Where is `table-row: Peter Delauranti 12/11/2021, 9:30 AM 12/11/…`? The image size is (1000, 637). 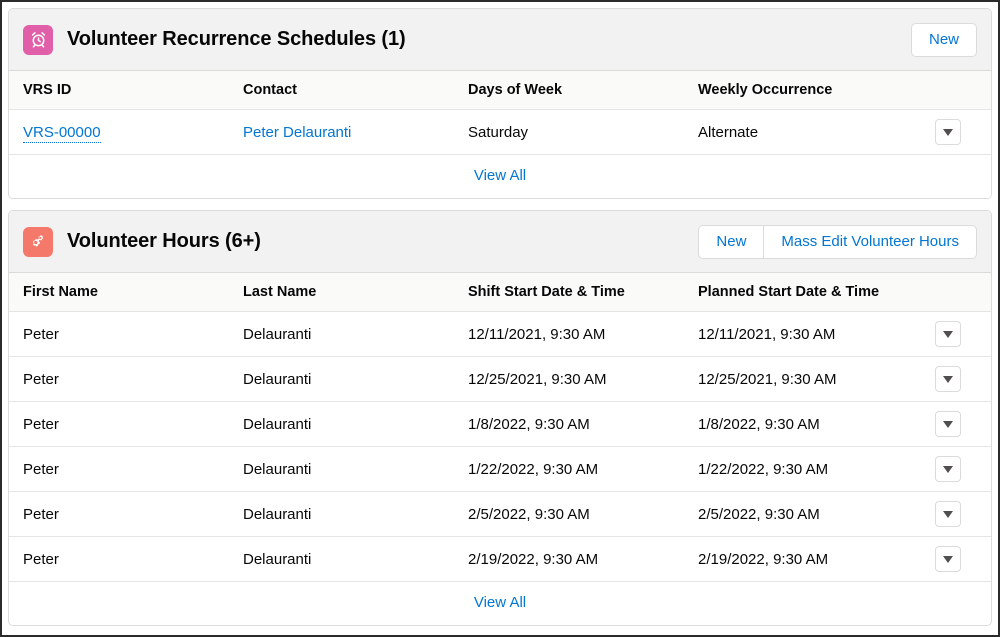
table-row: Peter Delauranti 12/11/2021, 9:30 AM 12/11/… is located at coordinates (500, 334).